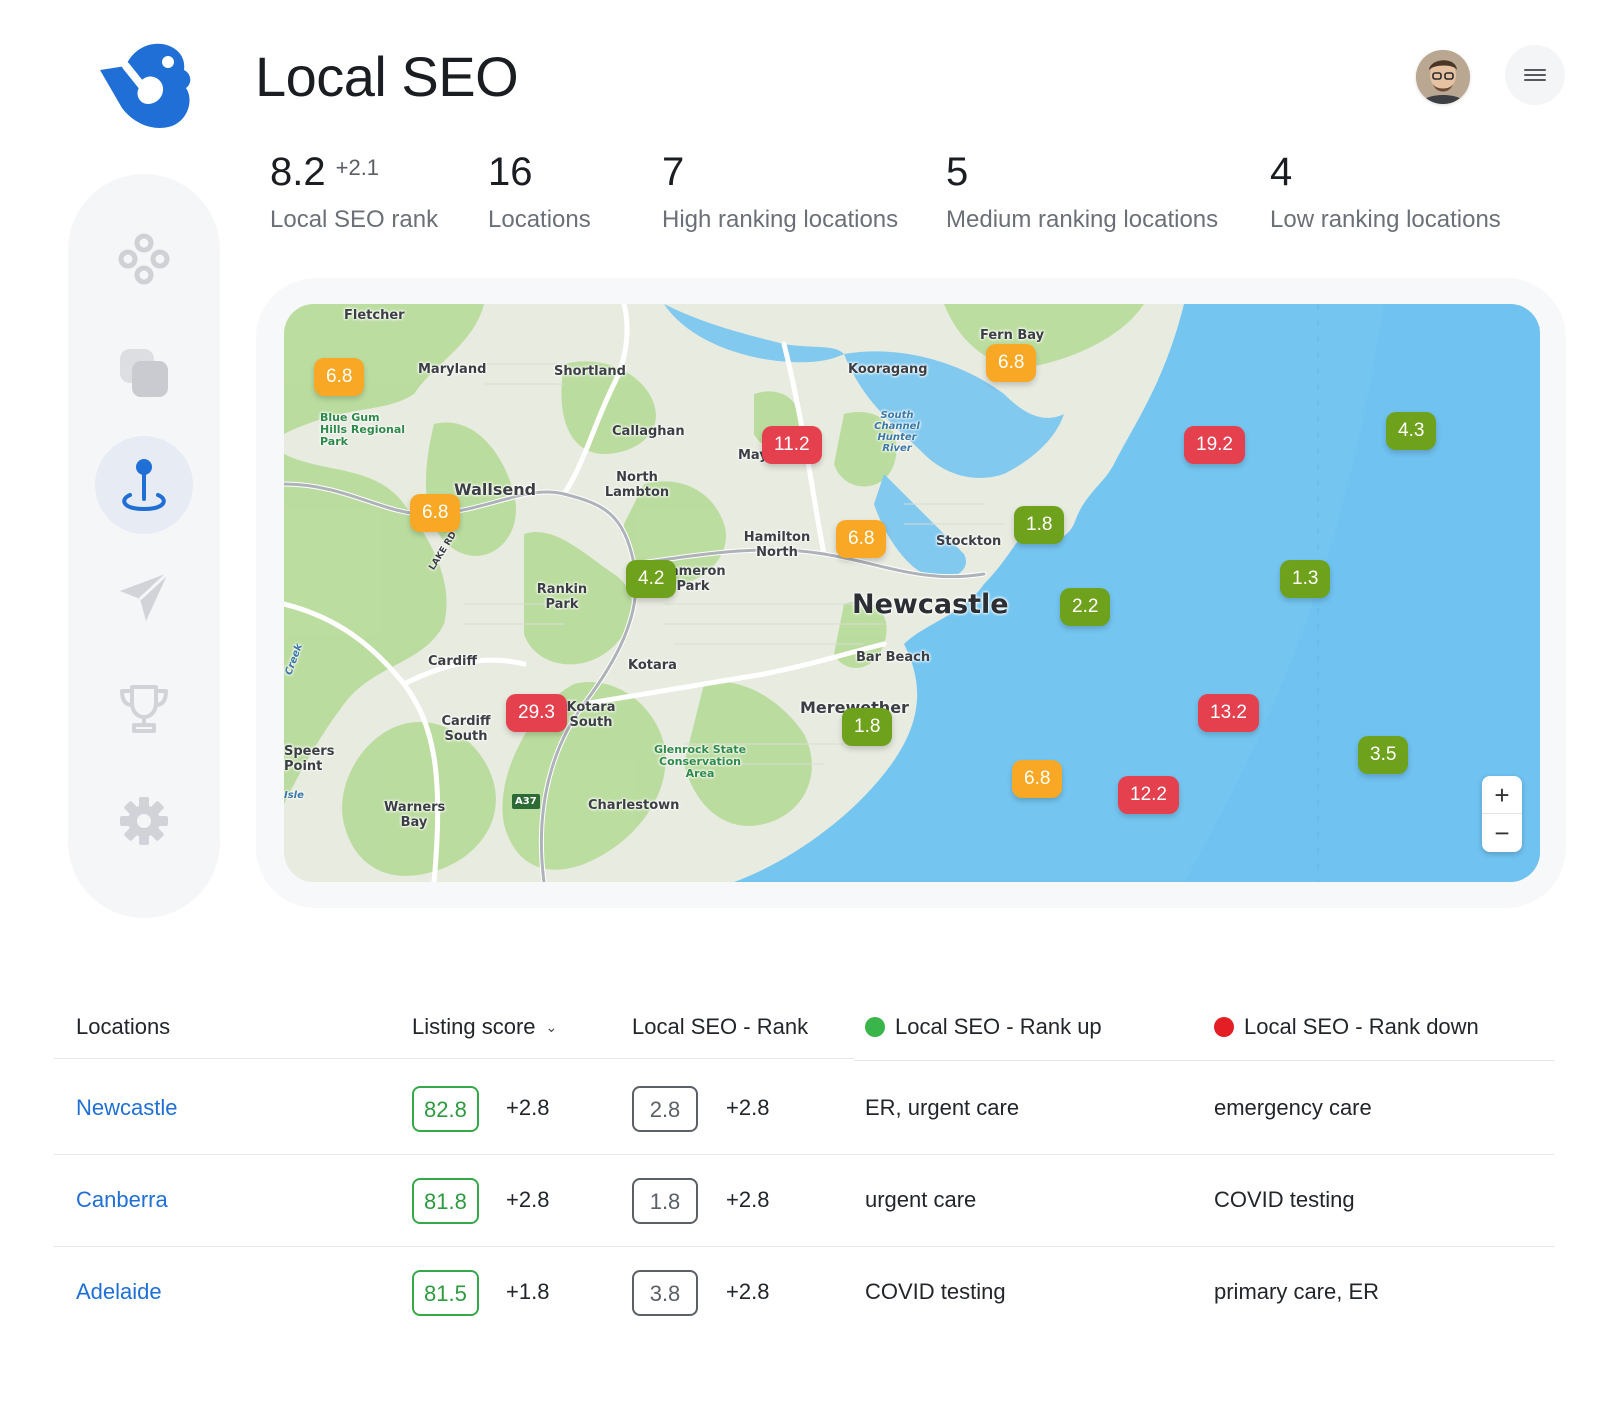  I want to click on sidebar-item-layers, so click(144, 373).